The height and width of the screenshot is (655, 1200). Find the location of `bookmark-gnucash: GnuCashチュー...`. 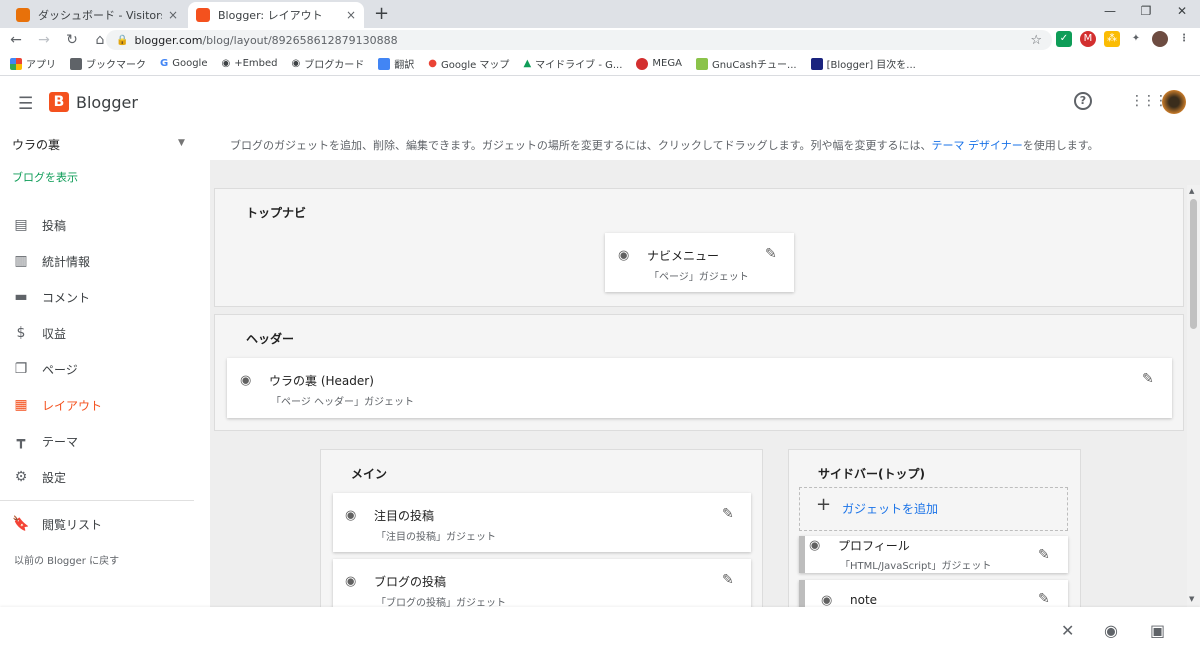

bookmark-gnucash: GnuCashチュー... is located at coordinates (746, 63).